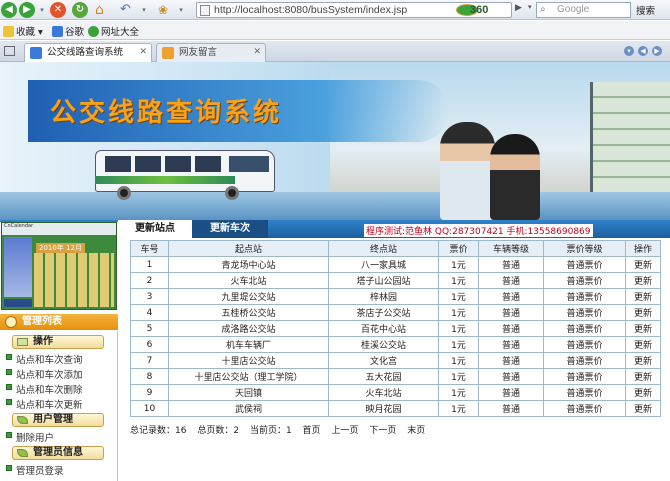  I want to click on favorite-google: 谷歌, so click(68, 31).